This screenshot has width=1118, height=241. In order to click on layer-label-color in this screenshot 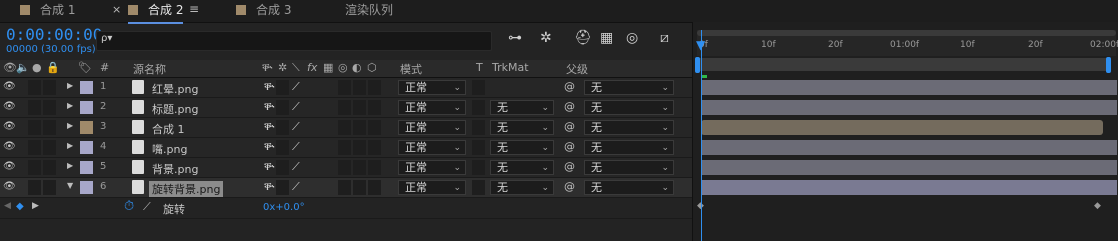, I will do `click(86, 127)`.